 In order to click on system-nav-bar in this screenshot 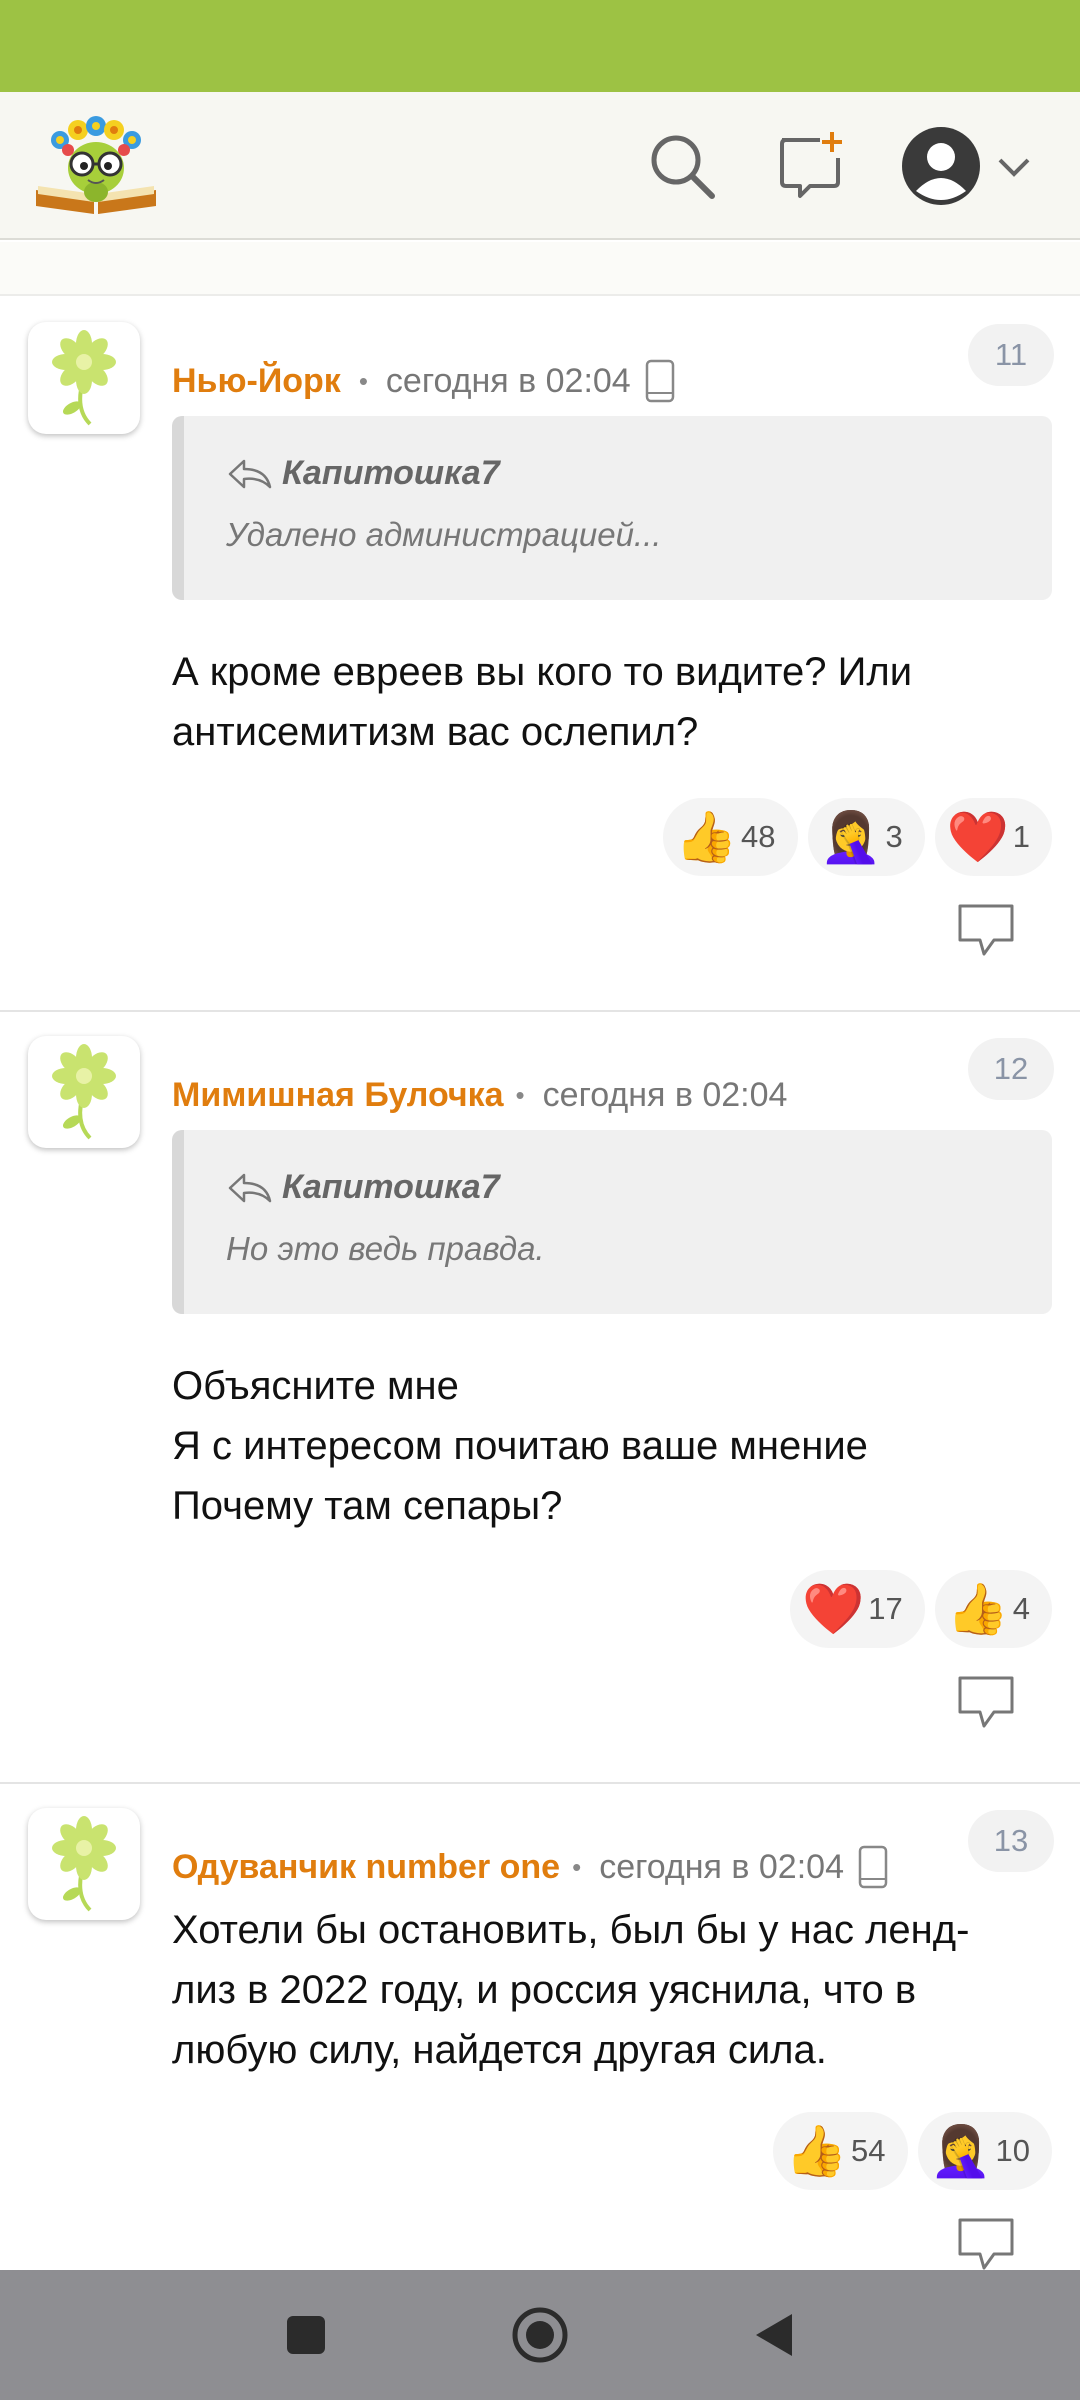, I will do `click(540, 2335)`.